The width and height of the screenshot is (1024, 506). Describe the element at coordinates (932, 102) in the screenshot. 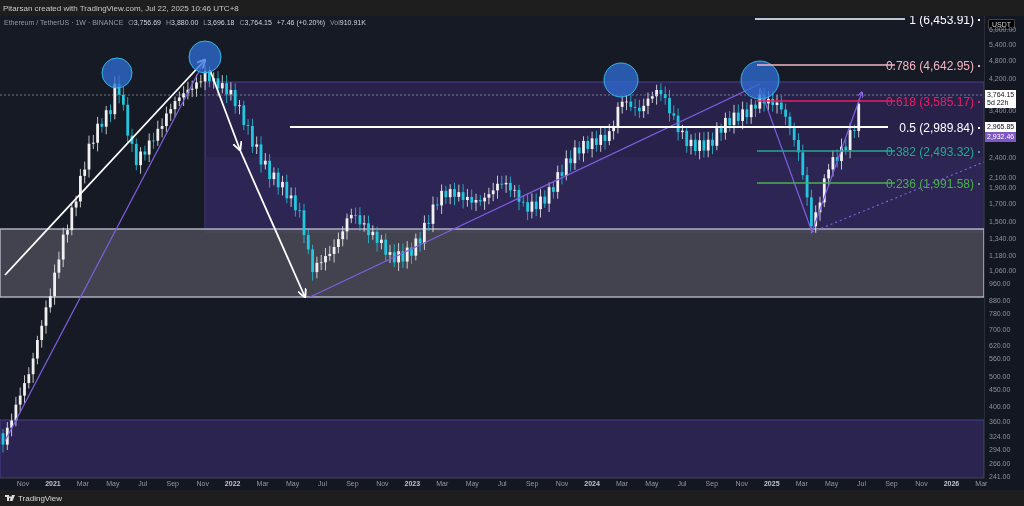

I see `fib-label: 0.618 (3,585.17)` at that location.